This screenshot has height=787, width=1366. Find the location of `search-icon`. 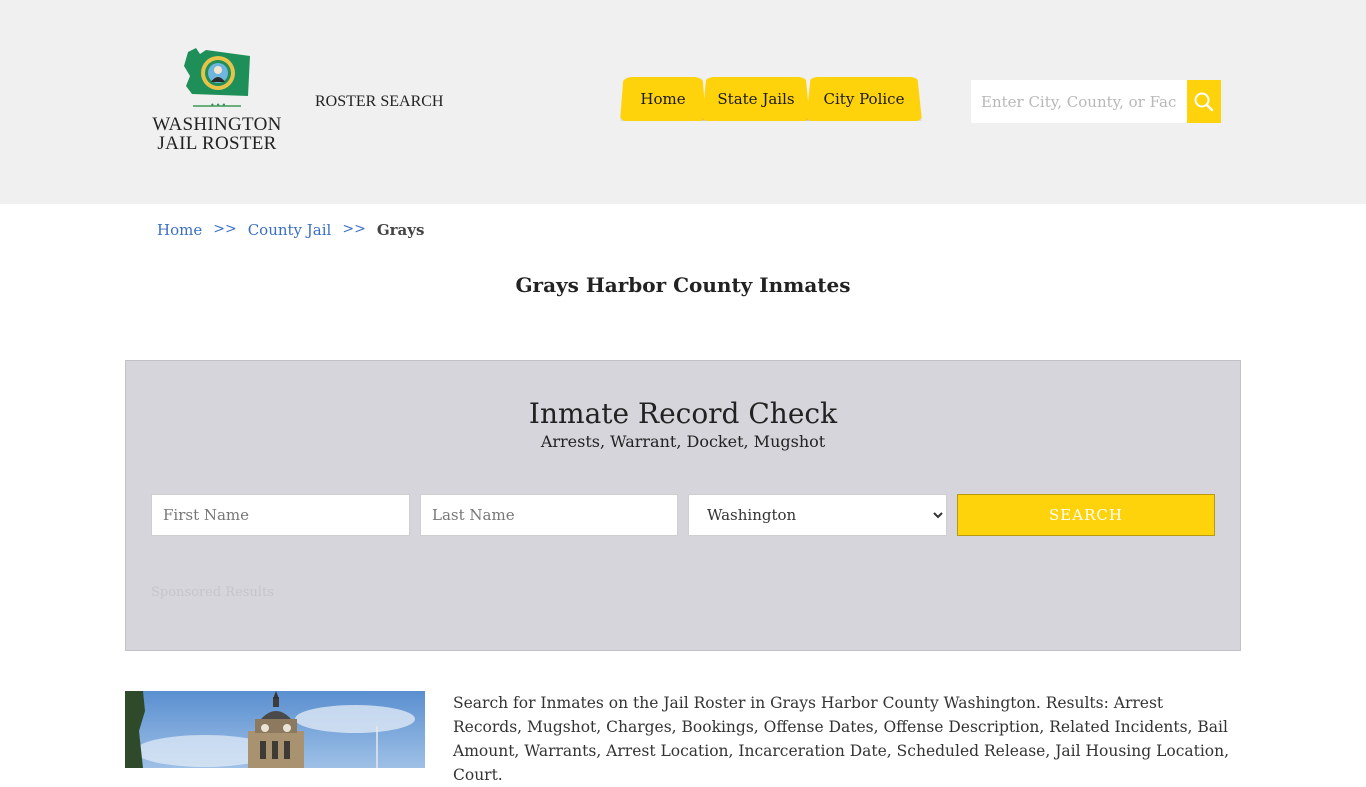

search-icon is located at coordinates (1204, 101).